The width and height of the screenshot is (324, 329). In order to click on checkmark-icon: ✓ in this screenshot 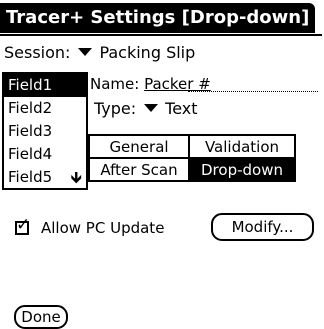, I will do `click(23, 225)`.